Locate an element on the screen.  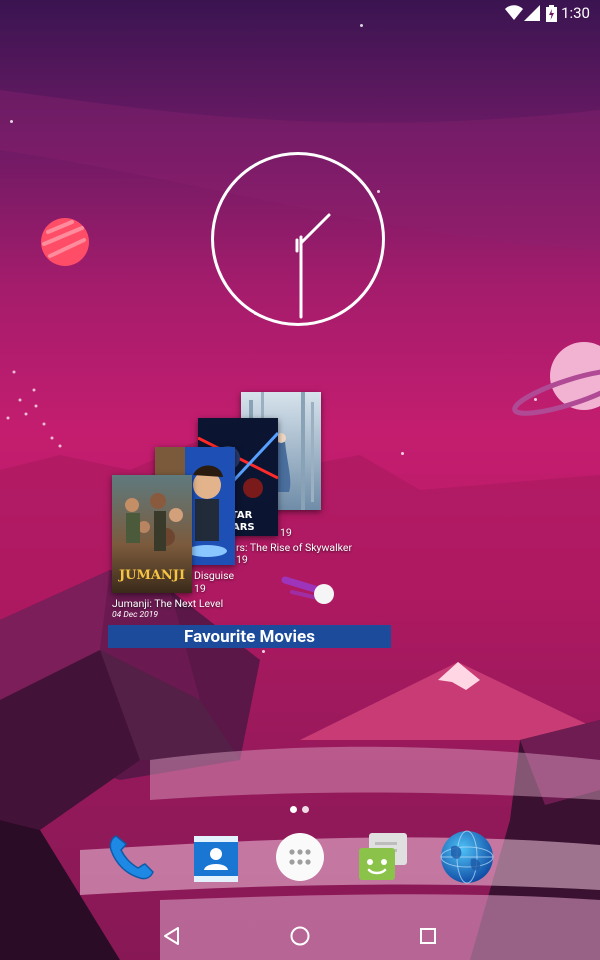
phone-icon is located at coordinates (131, 857).